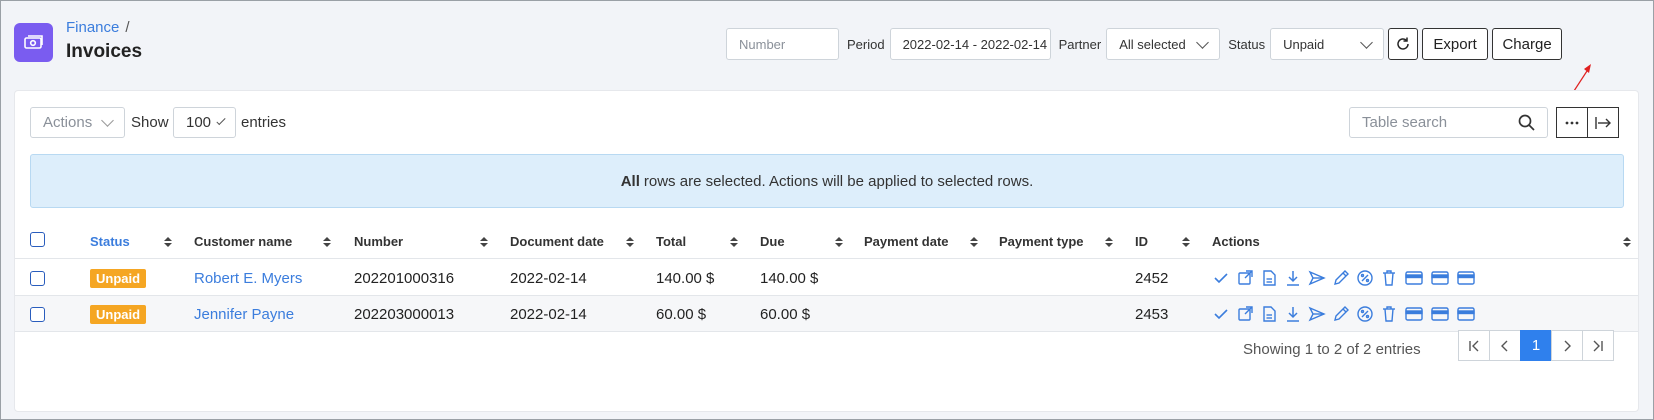 This screenshot has height=420, width=1654. What do you see at coordinates (92, 27) in the screenshot?
I see `breadcrumb-finance-link: Finance` at bounding box center [92, 27].